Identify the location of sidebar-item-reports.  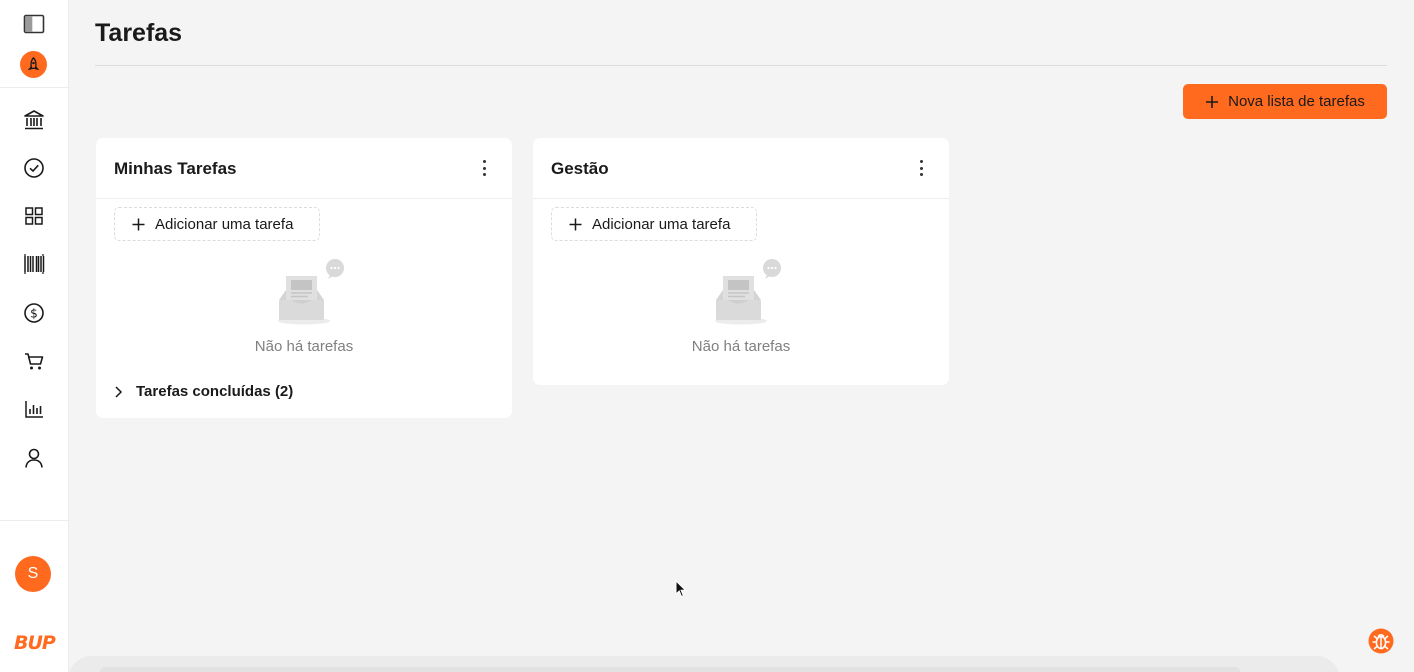
(34, 409).